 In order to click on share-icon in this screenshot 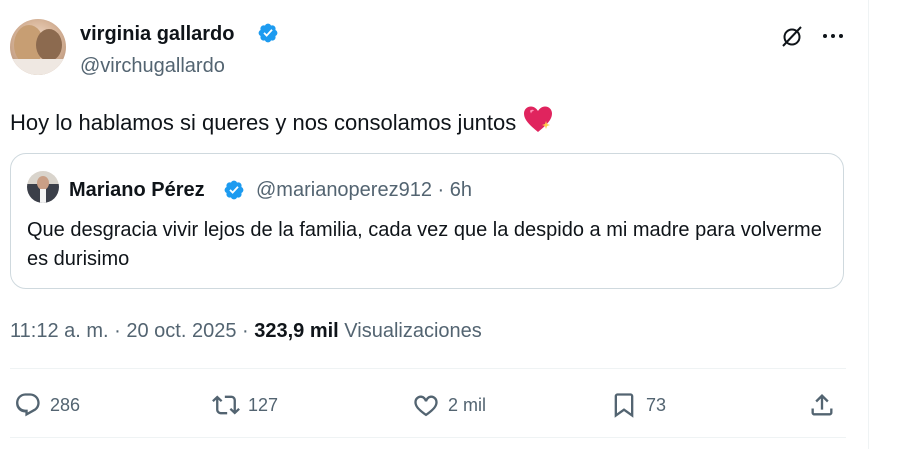, I will do `click(822, 405)`.